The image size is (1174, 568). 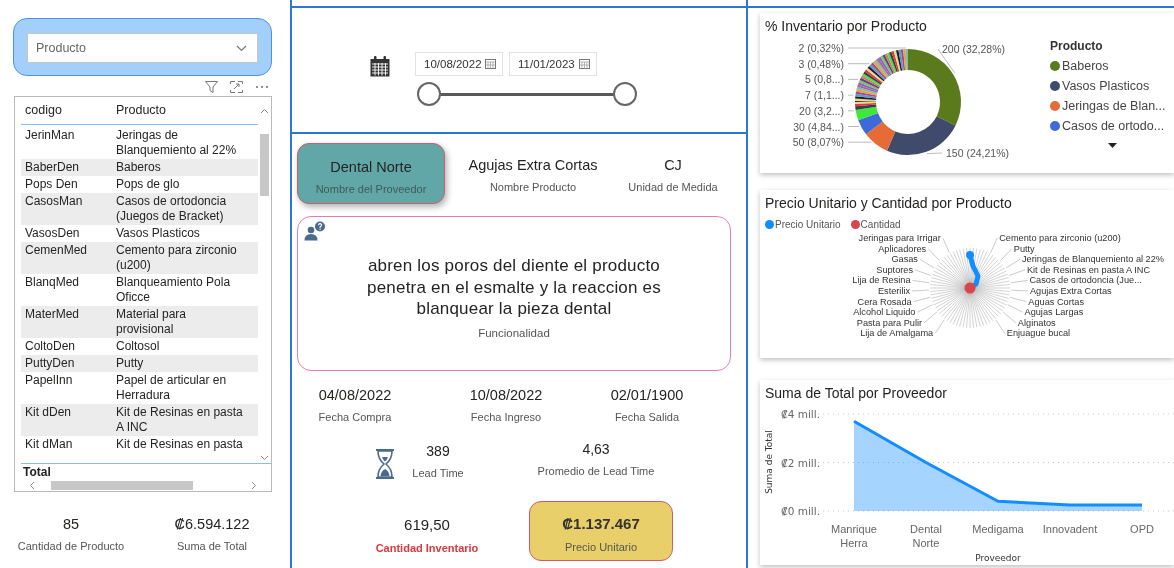 What do you see at coordinates (894, 291) in the screenshot?
I see `category-label: Esterilix` at bounding box center [894, 291].